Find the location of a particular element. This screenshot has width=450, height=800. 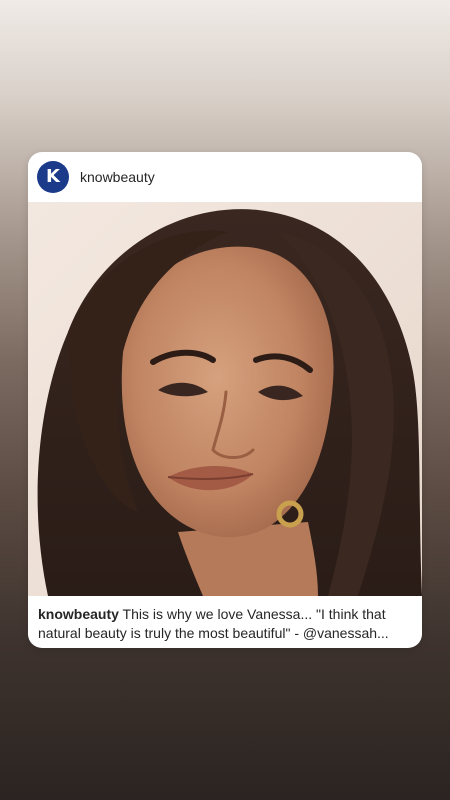

post-header: K knowbeauty is located at coordinates (225, 177).